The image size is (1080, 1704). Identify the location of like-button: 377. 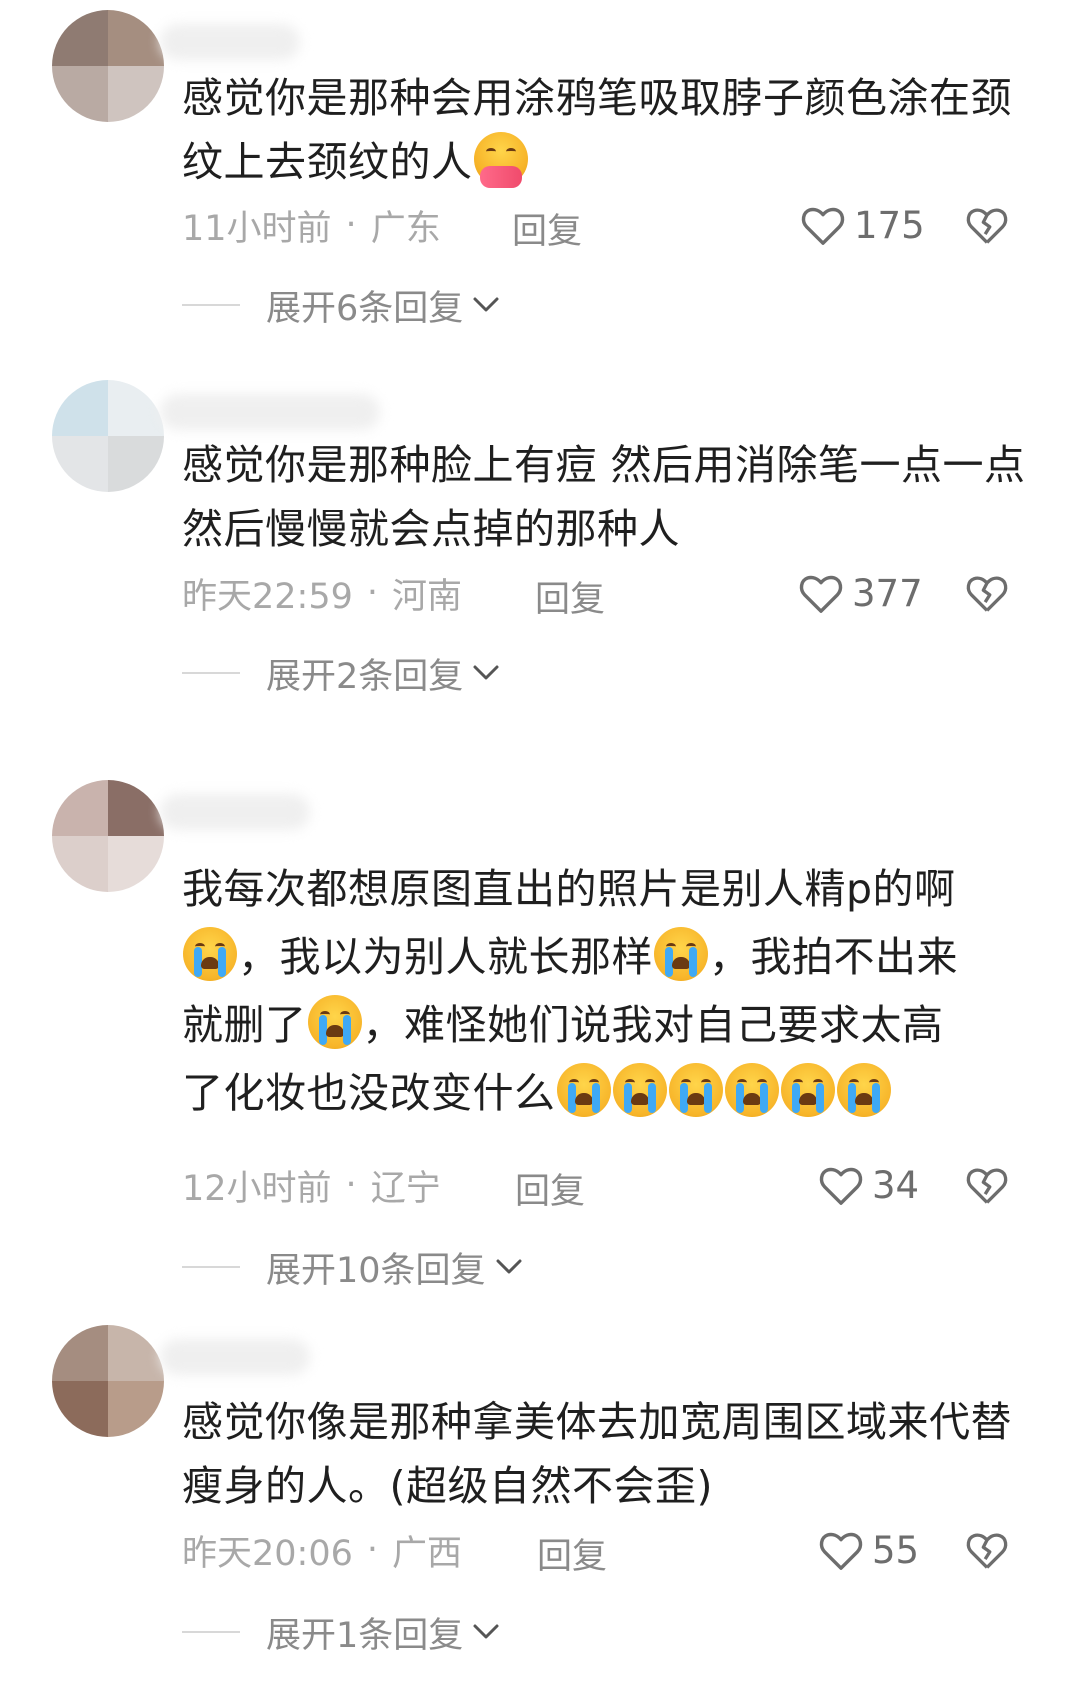
(860, 593).